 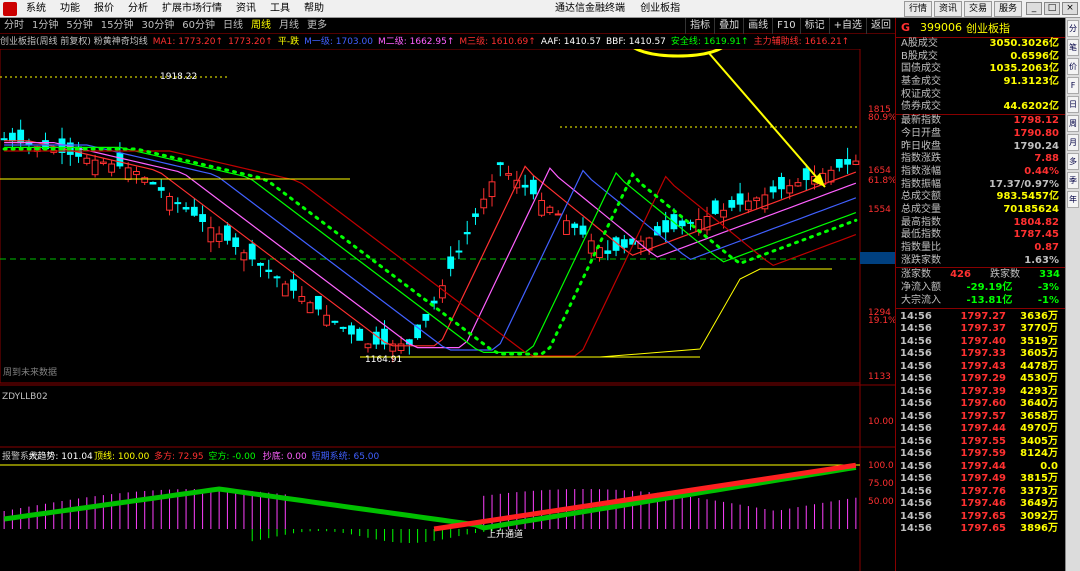 What do you see at coordinates (983, 366) in the screenshot?
I see `tick-price: 1797.43` at bounding box center [983, 366].